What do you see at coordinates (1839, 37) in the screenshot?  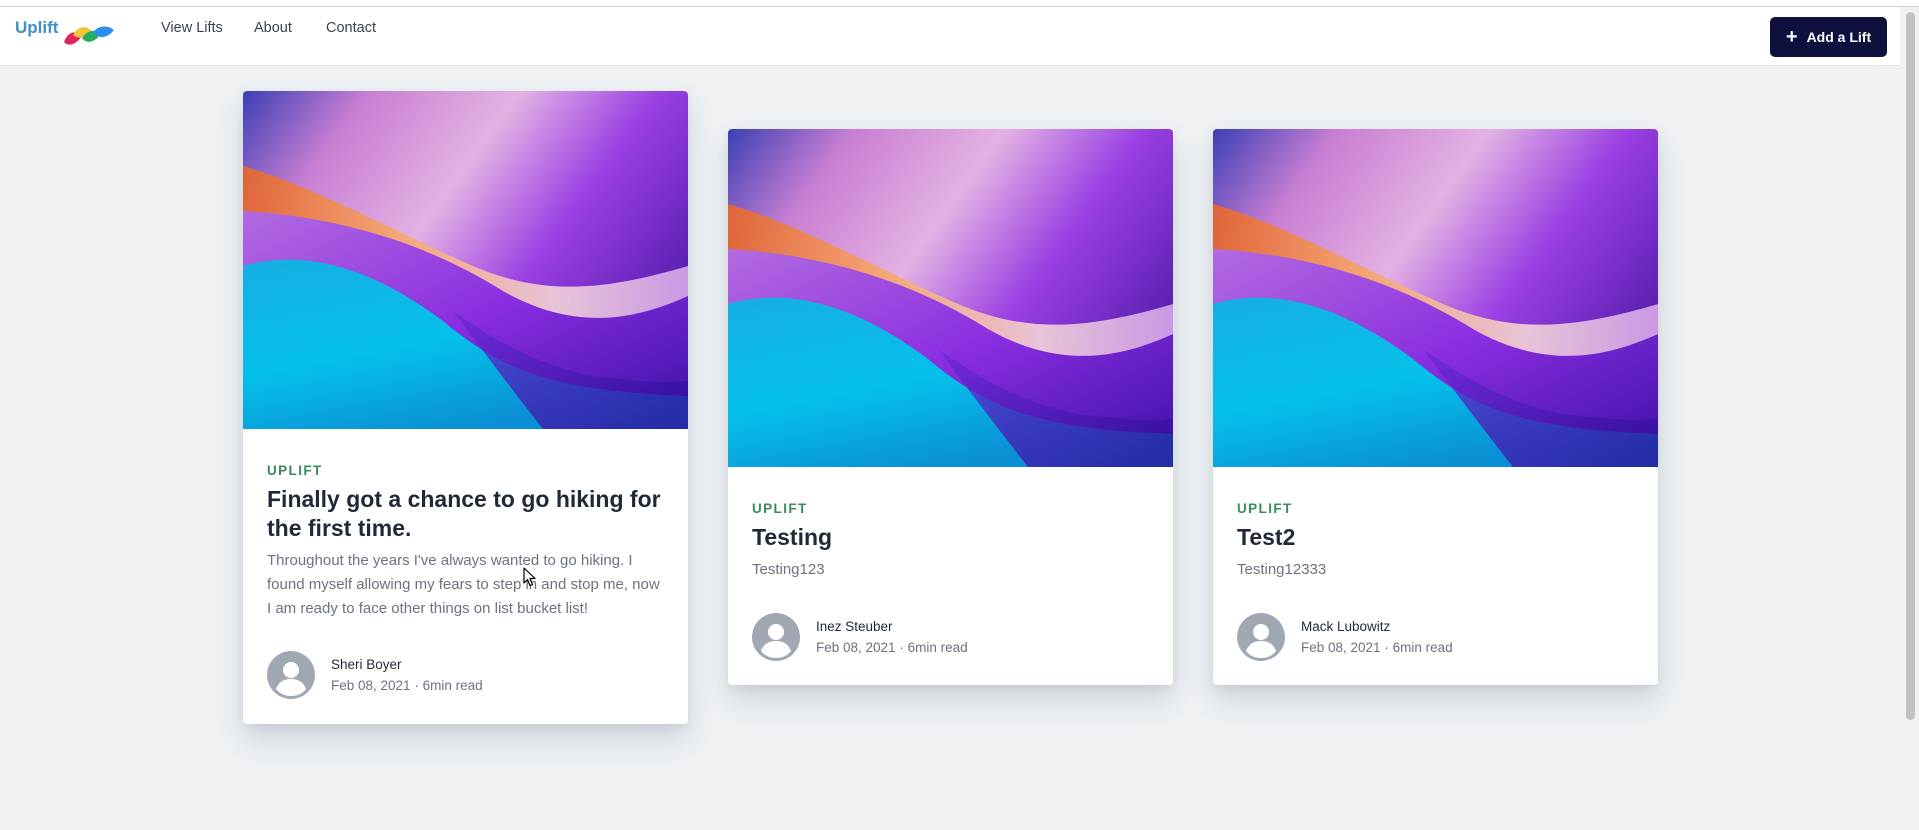 I see `add-a-lift-label: Add a Lift` at bounding box center [1839, 37].